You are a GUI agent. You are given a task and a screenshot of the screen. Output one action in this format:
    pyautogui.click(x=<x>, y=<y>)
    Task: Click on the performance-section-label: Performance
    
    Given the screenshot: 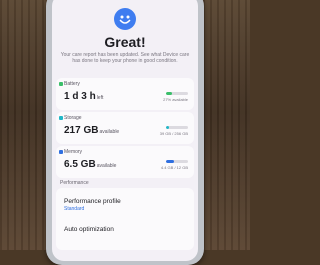 What is the action you would take?
    pyautogui.click(x=74, y=183)
    